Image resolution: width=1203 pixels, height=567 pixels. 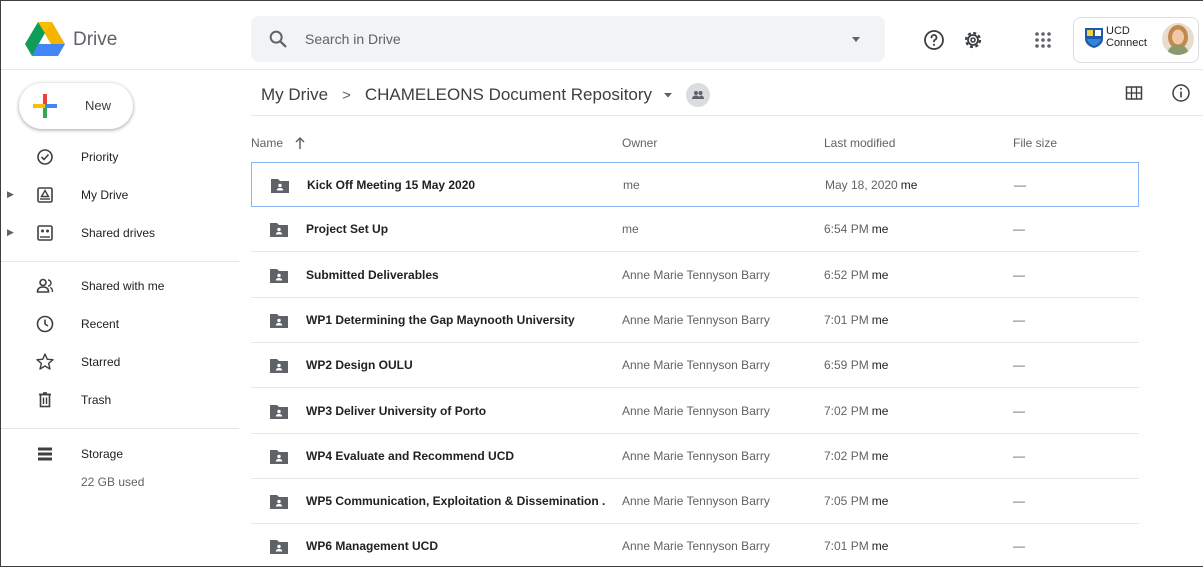 What do you see at coordinates (1134, 93) in the screenshot?
I see `grid-view-icon` at bounding box center [1134, 93].